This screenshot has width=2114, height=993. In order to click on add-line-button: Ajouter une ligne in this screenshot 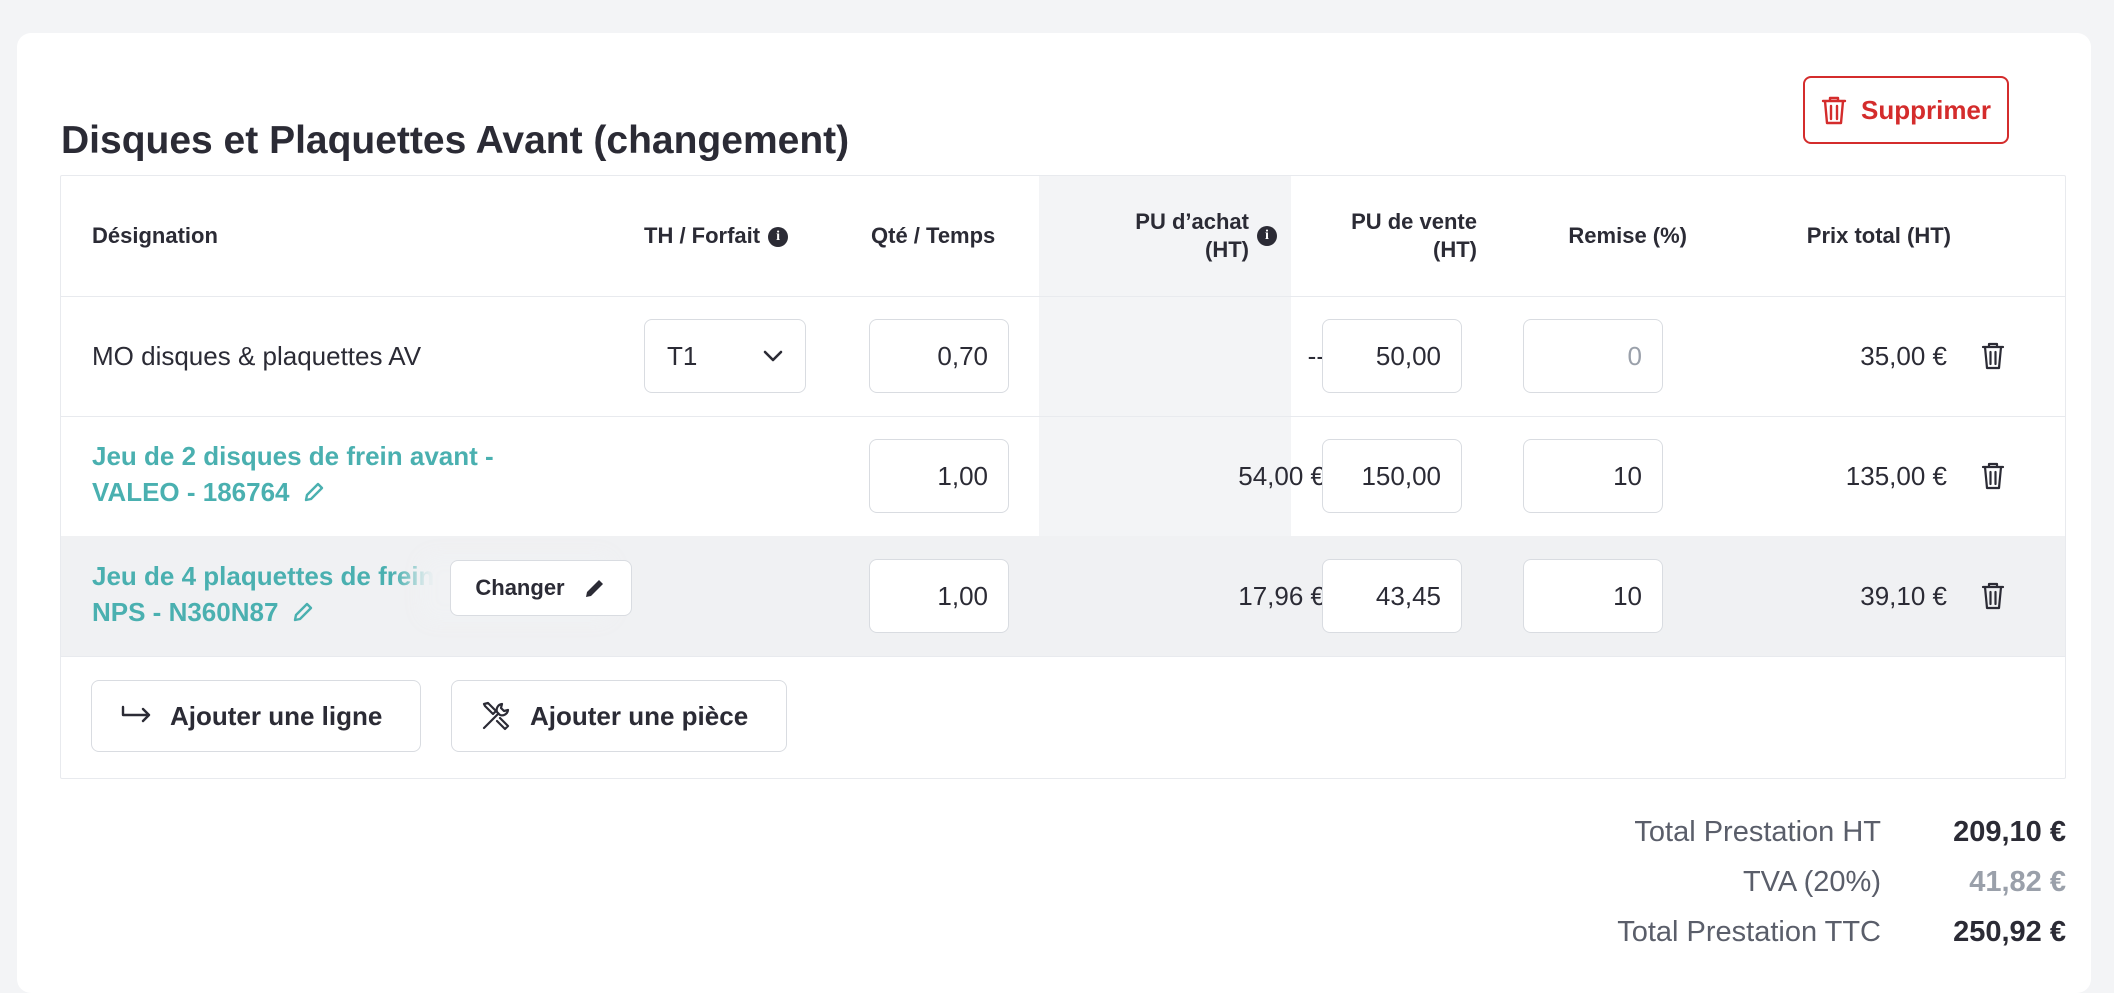, I will do `click(256, 716)`.